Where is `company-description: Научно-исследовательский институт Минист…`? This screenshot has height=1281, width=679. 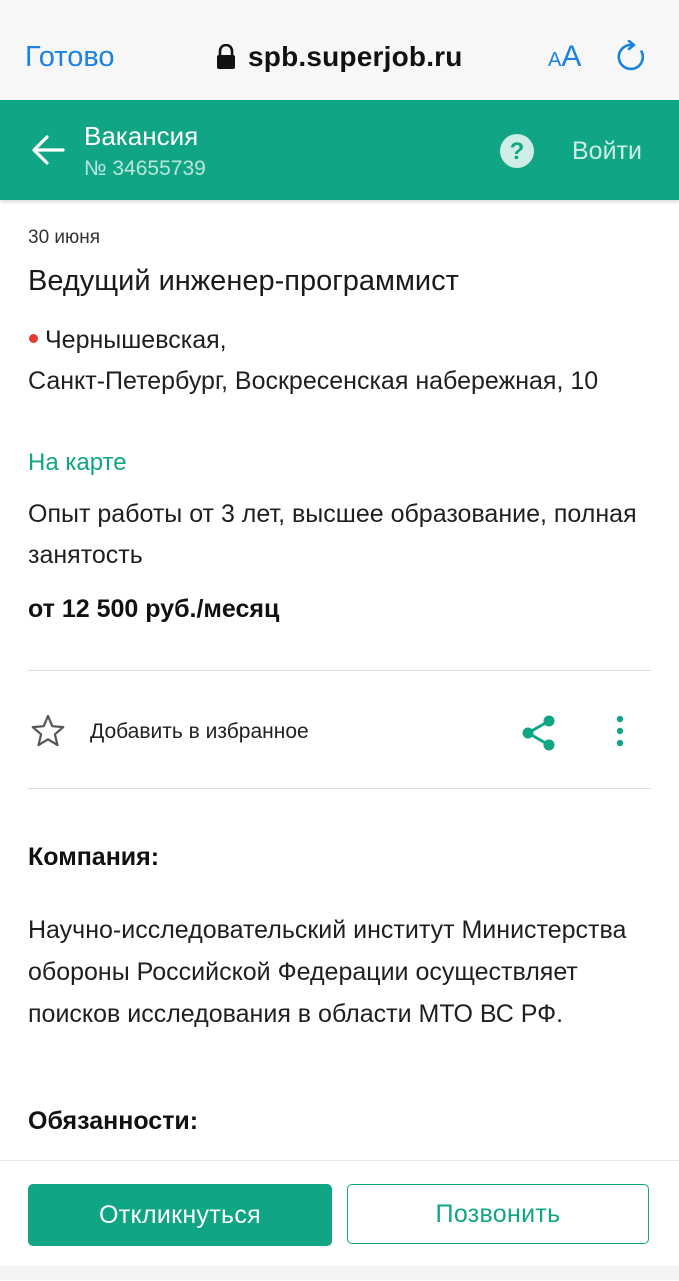 company-description: Научно-исследовательский институт Минист… is located at coordinates (327, 972).